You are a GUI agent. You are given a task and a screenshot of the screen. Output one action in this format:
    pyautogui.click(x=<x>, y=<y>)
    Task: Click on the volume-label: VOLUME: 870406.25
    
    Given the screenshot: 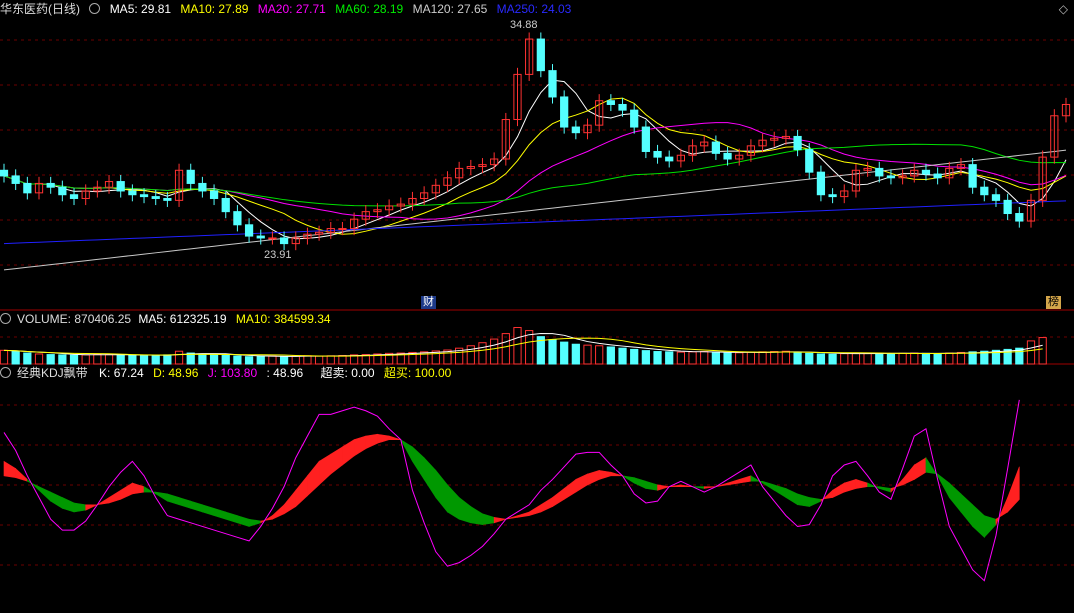 What is the action you would take?
    pyautogui.click(x=74, y=319)
    